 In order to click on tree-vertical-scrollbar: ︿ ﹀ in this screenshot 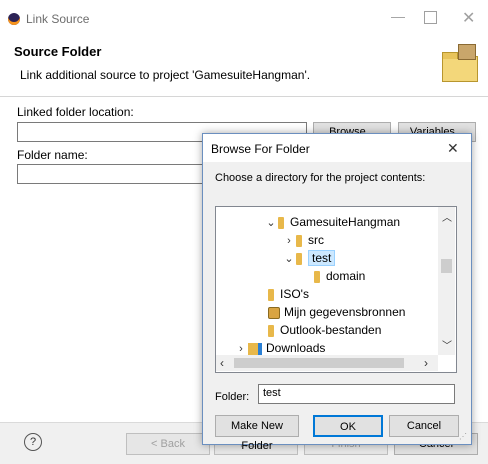, I will do `click(446, 281)`.